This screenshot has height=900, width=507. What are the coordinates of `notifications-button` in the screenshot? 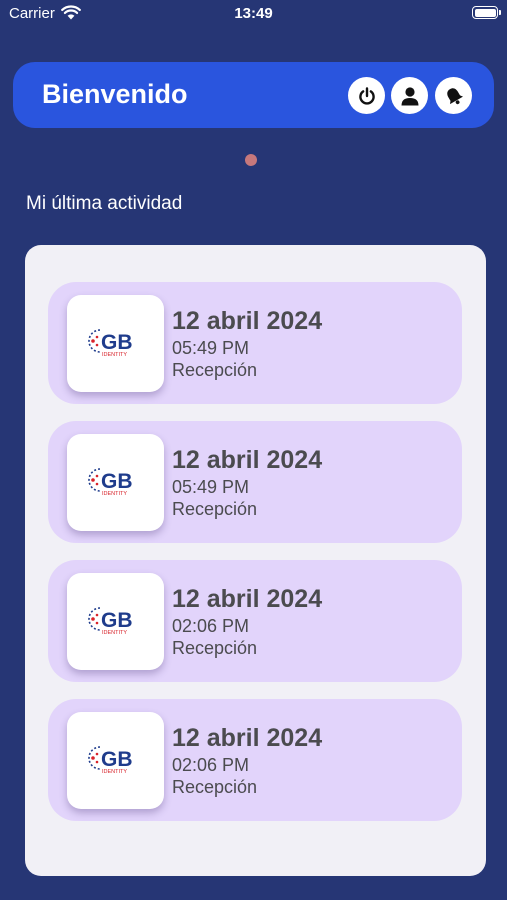 It's located at (453, 95).